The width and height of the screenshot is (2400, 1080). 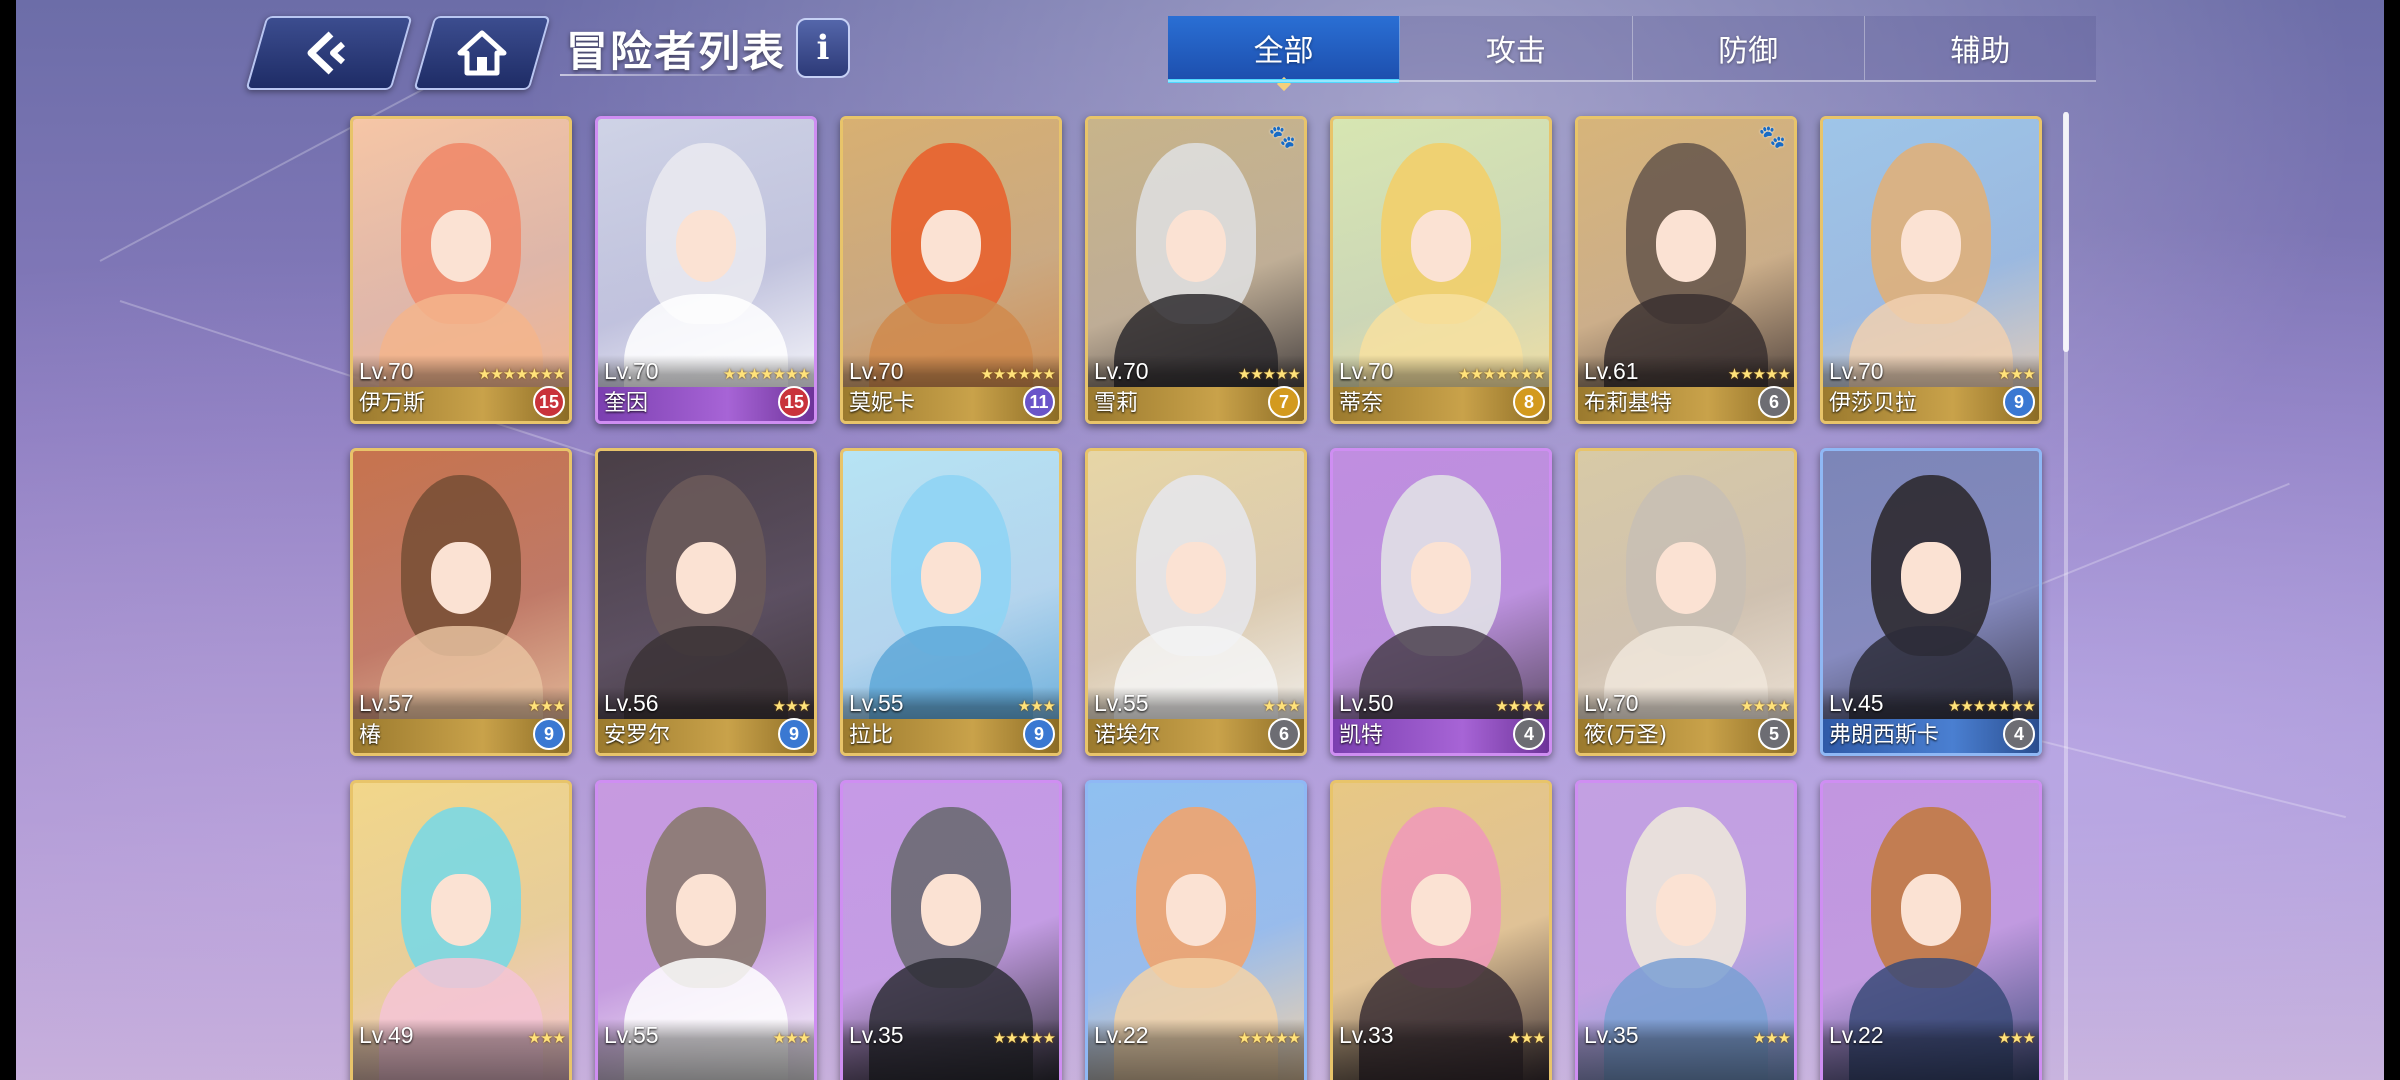 What do you see at coordinates (1361, 403) in the screenshot?
I see `adventurer-name: 蒂奈` at bounding box center [1361, 403].